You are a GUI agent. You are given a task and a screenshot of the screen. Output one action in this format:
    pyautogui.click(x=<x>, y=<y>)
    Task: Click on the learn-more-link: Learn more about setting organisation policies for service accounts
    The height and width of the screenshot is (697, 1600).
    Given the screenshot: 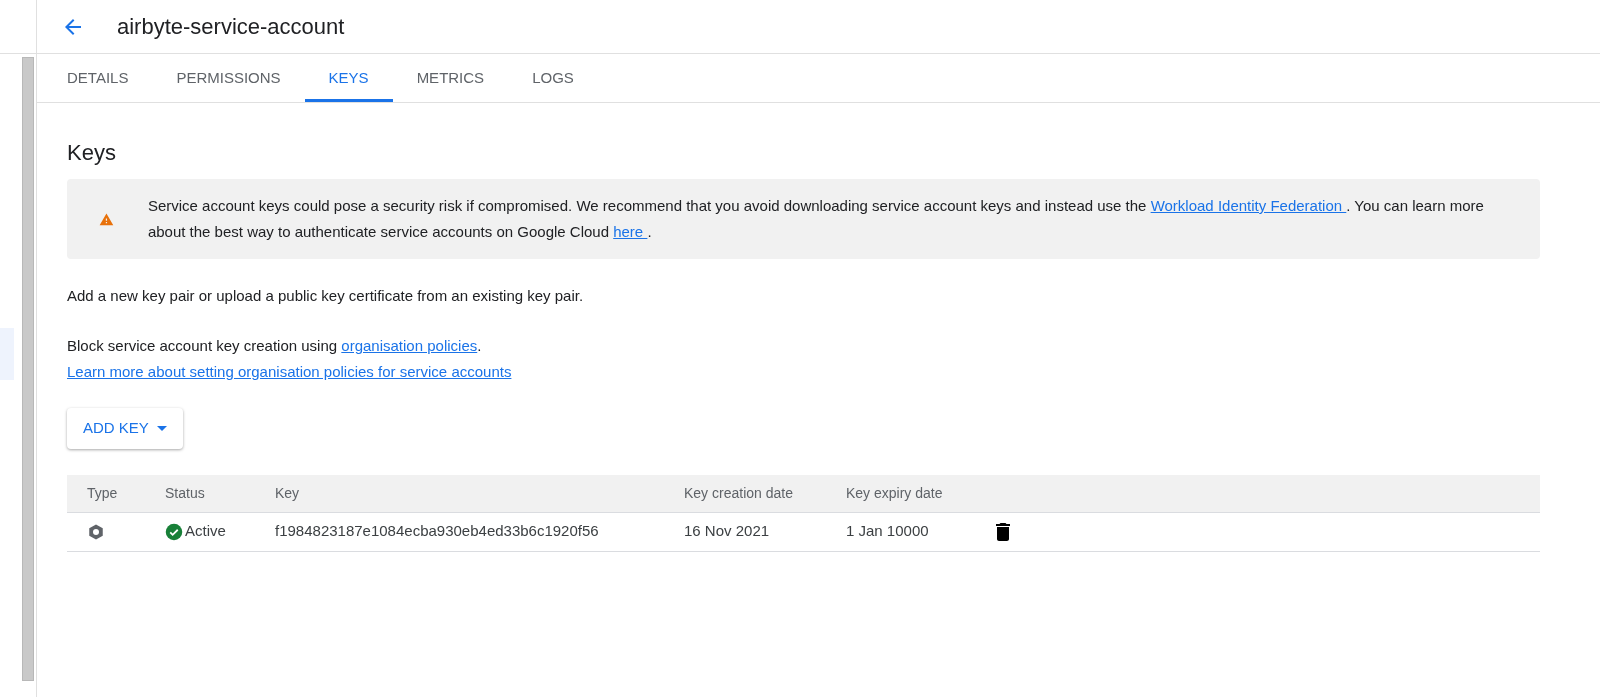 What is the action you would take?
    pyautogui.click(x=289, y=372)
    